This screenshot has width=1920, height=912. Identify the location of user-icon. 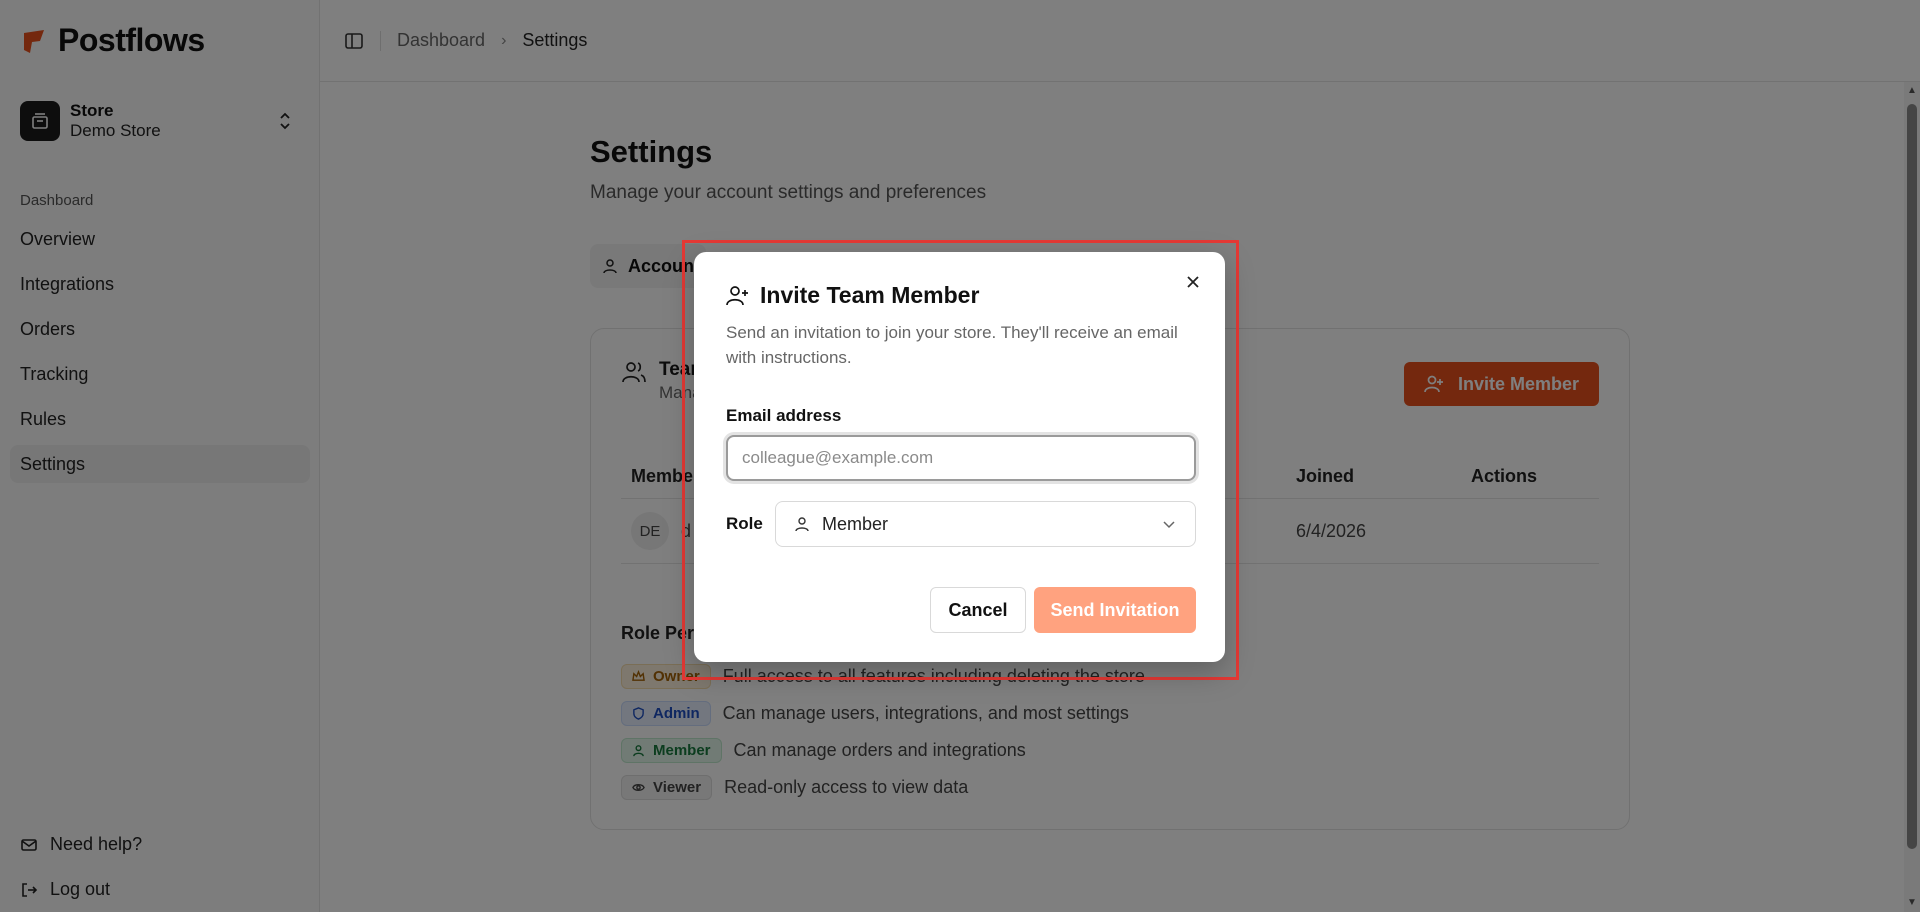
(802, 524).